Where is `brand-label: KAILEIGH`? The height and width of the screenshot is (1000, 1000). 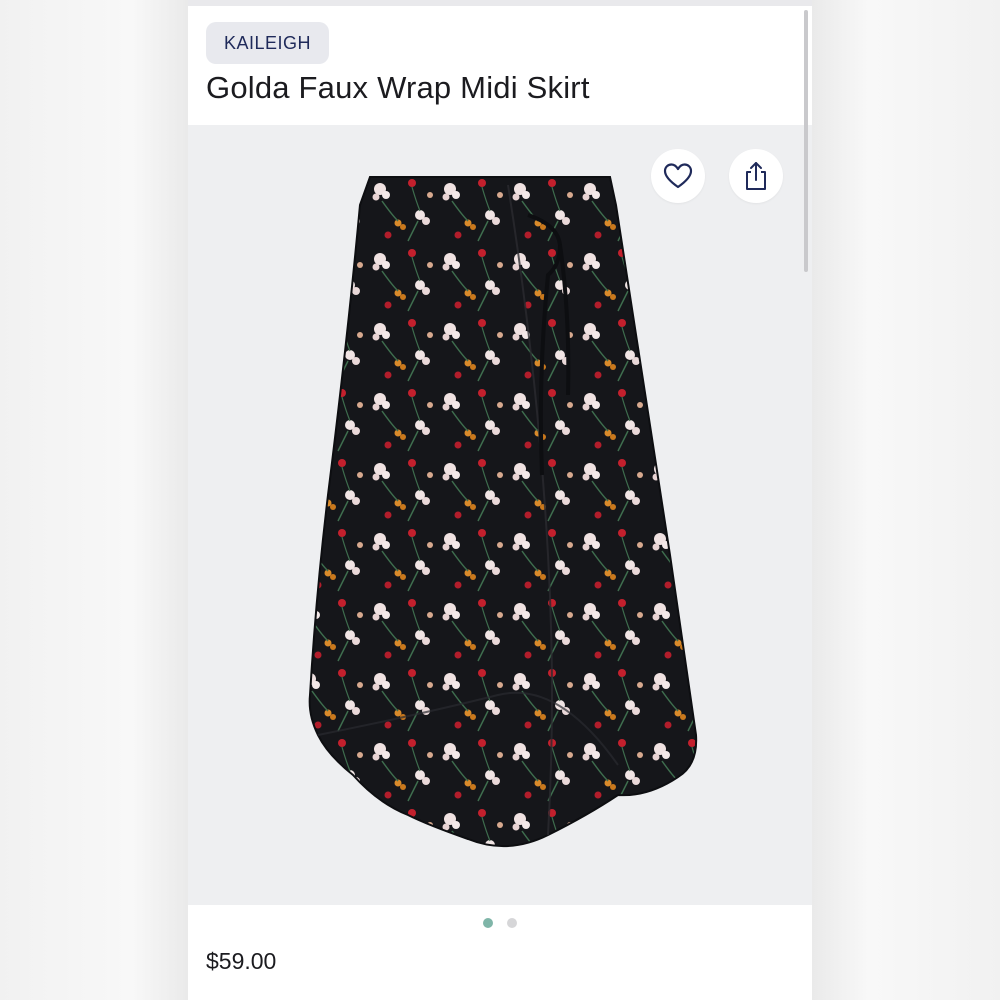
brand-label: KAILEIGH is located at coordinates (268, 42).